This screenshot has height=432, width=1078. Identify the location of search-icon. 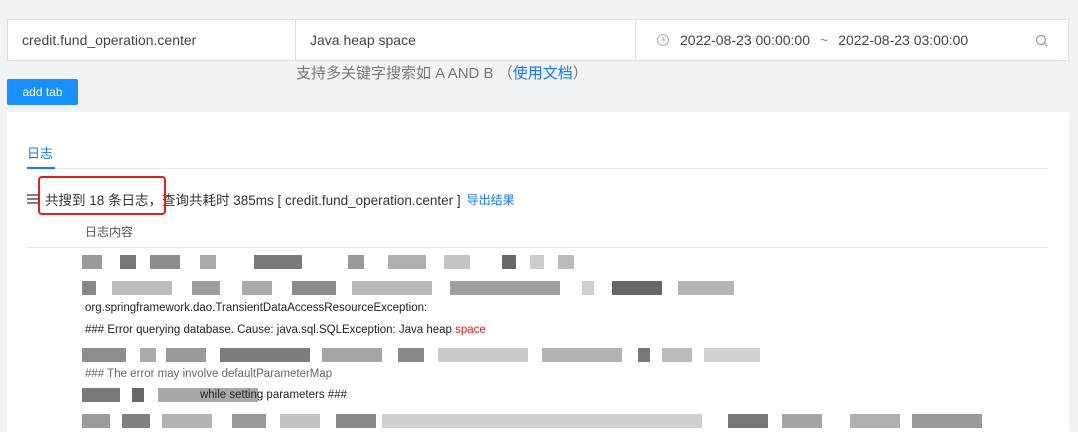
(1042, 41).